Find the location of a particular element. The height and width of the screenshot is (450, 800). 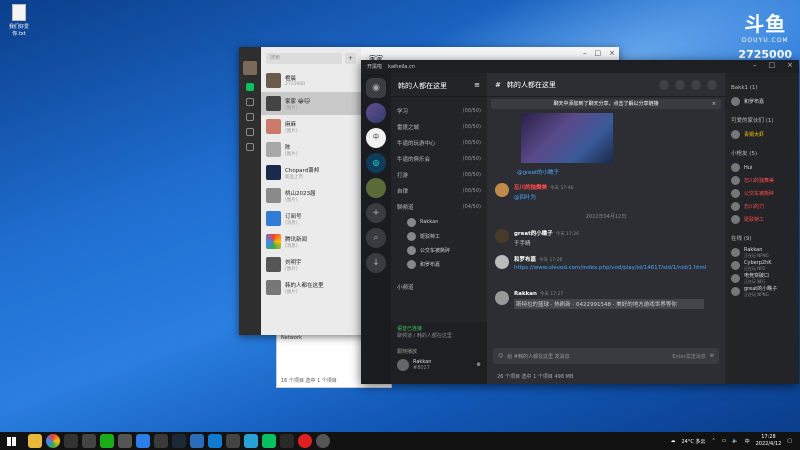

folder-icon is located at coordinates (250, 132).